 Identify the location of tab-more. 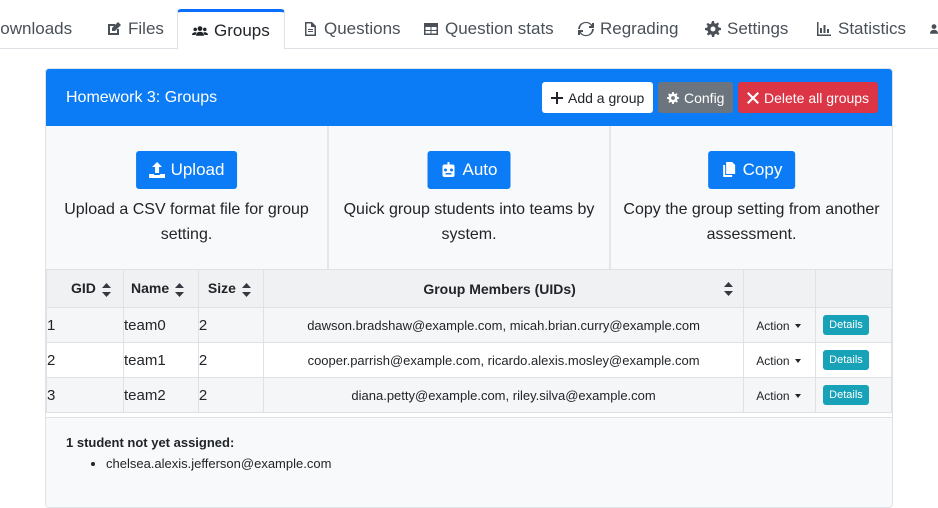
(932, 29).